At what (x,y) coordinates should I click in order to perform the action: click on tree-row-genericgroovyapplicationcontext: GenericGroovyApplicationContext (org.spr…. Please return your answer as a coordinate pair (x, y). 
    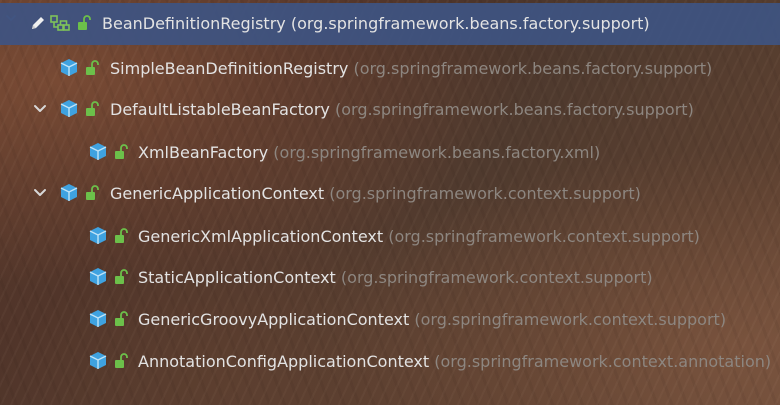
    Looking at the image, I should click on (390, 319).